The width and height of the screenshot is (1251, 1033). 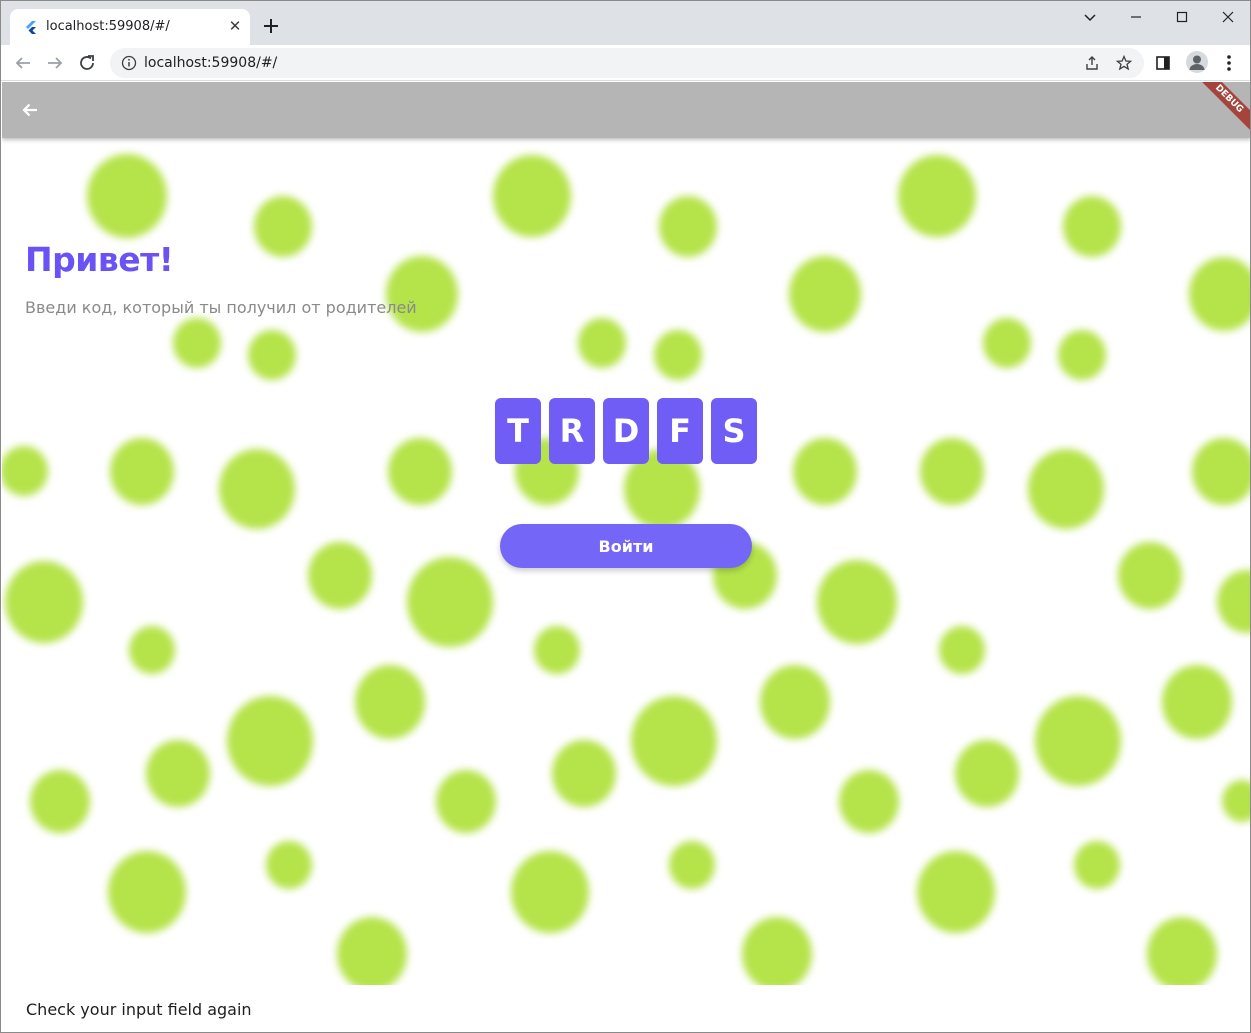 I want to click on plus-icon, so click(x=271, y=26).